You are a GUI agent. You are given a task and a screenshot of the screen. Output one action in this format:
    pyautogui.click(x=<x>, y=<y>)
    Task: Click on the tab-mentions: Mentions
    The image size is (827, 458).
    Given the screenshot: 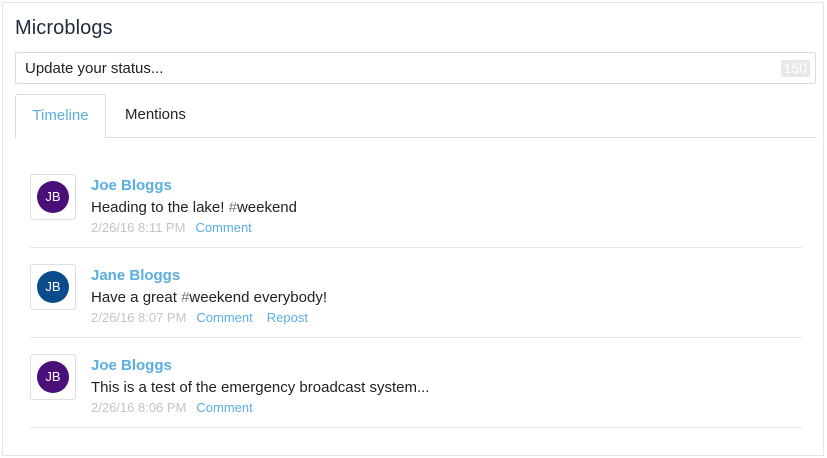 What is the action you would take?
    pyautogui.click(x=155, y=116)
    